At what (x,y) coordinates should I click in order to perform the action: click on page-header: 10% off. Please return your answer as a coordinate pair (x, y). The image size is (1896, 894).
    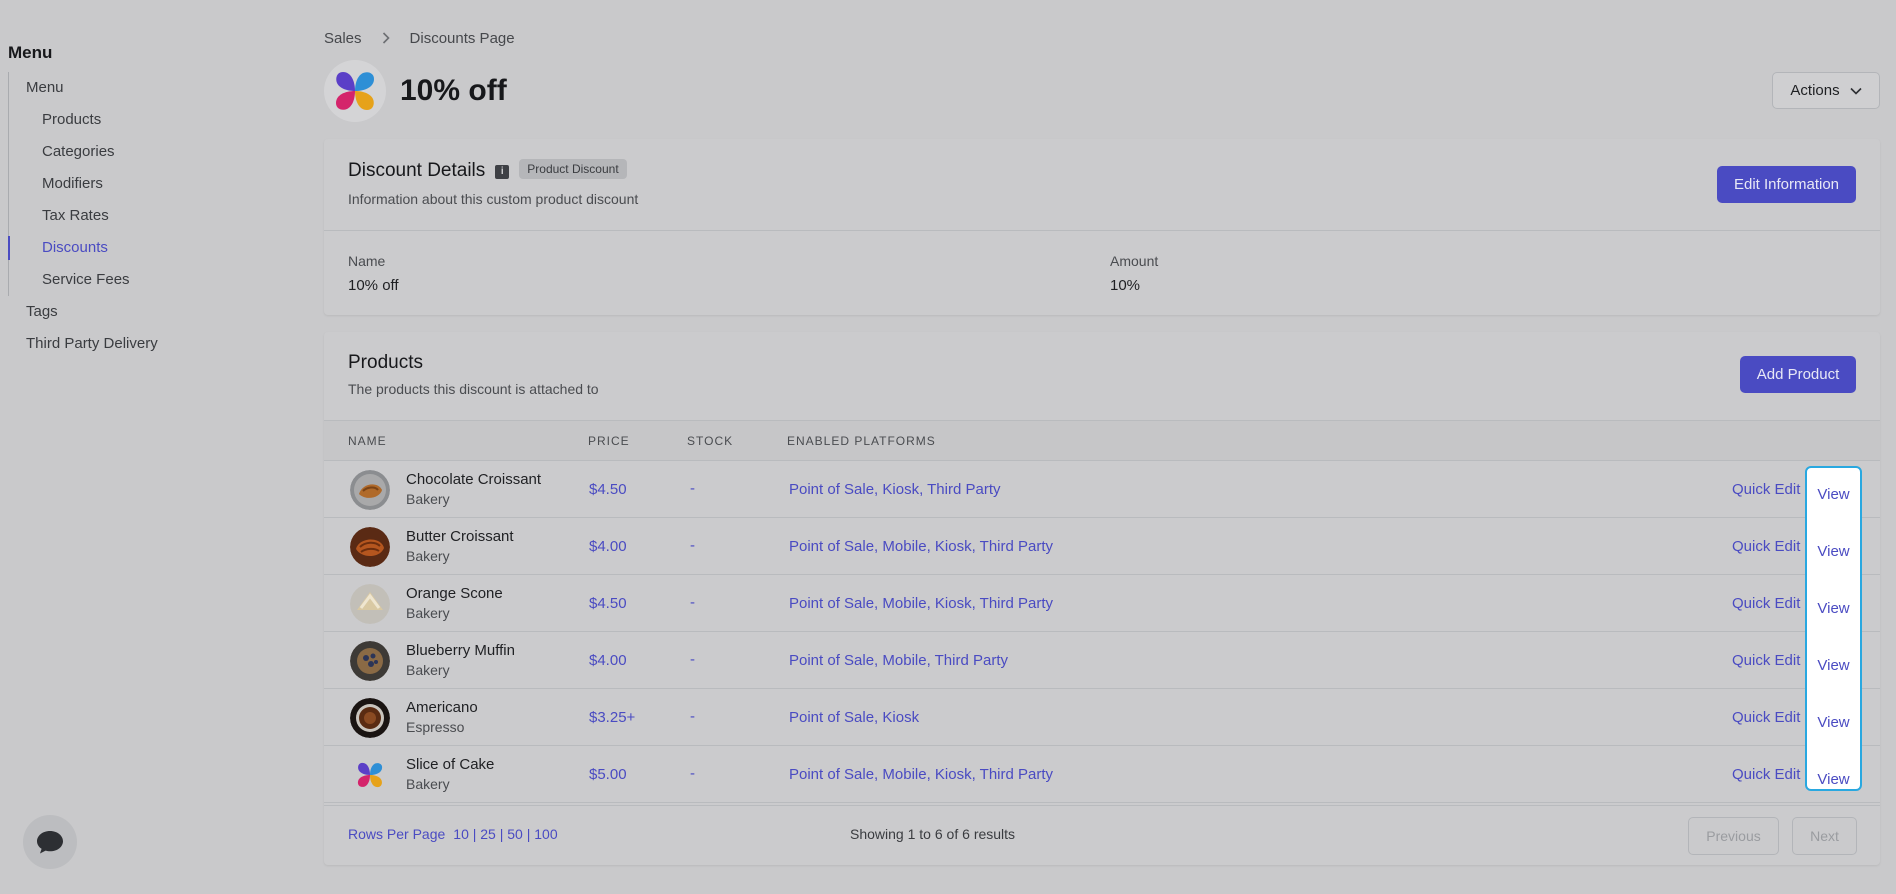
    Looking at the image, I should click on (415, 91).